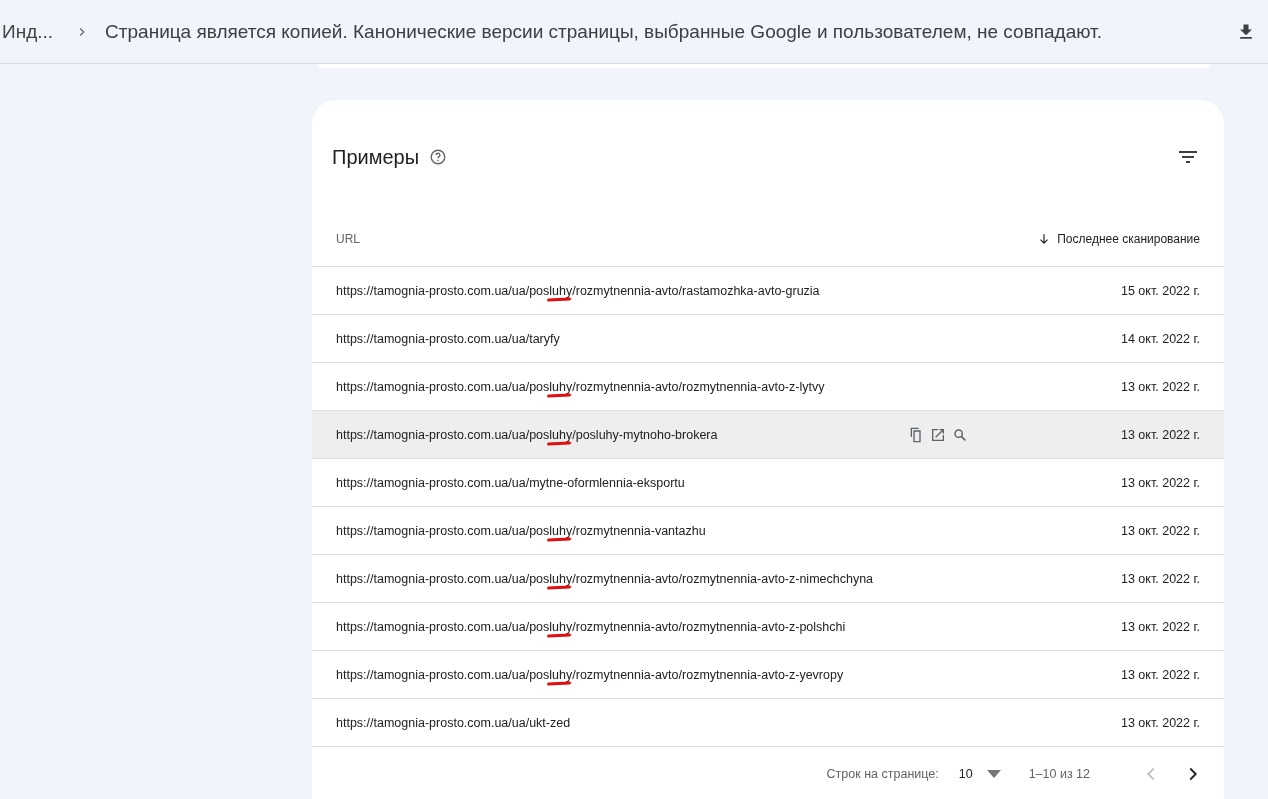  What do you see at coordinates (916, 434) in the screenshot?
I see `copy-icon` at bounding box center [916, 434].